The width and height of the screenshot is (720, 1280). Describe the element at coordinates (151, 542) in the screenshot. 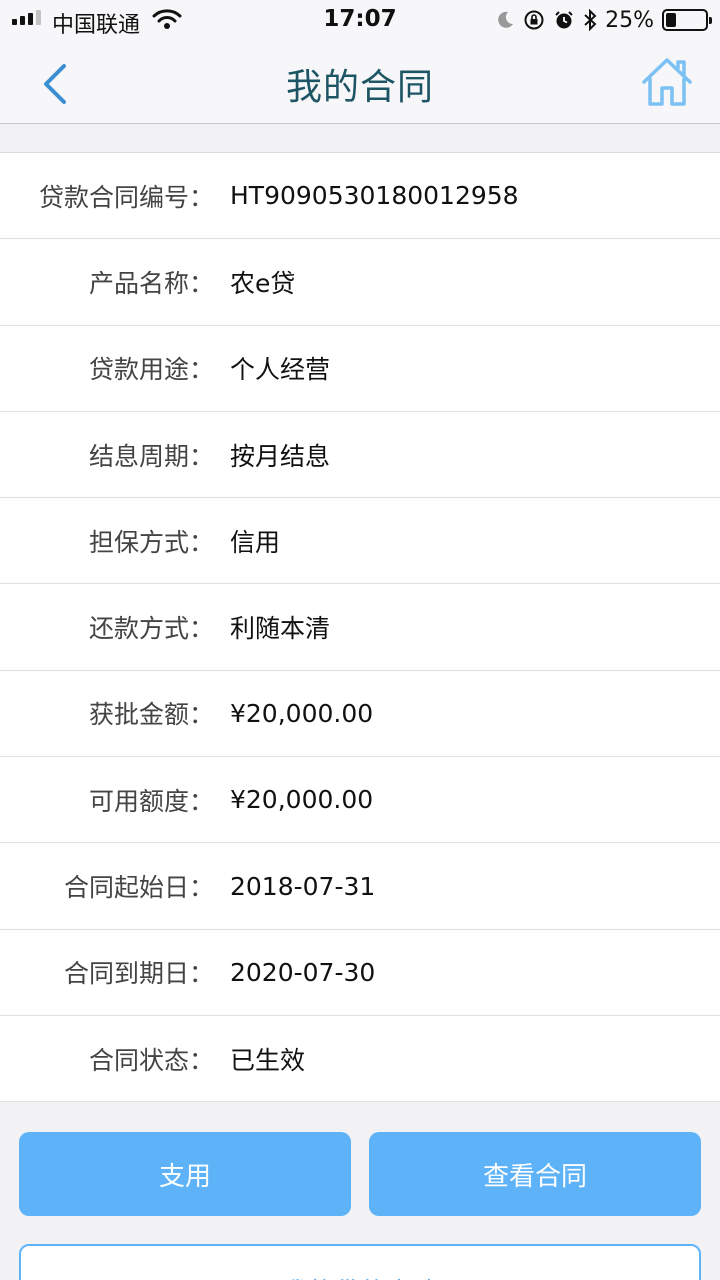

I see `contract-field-label: 担保方式：` at that location.